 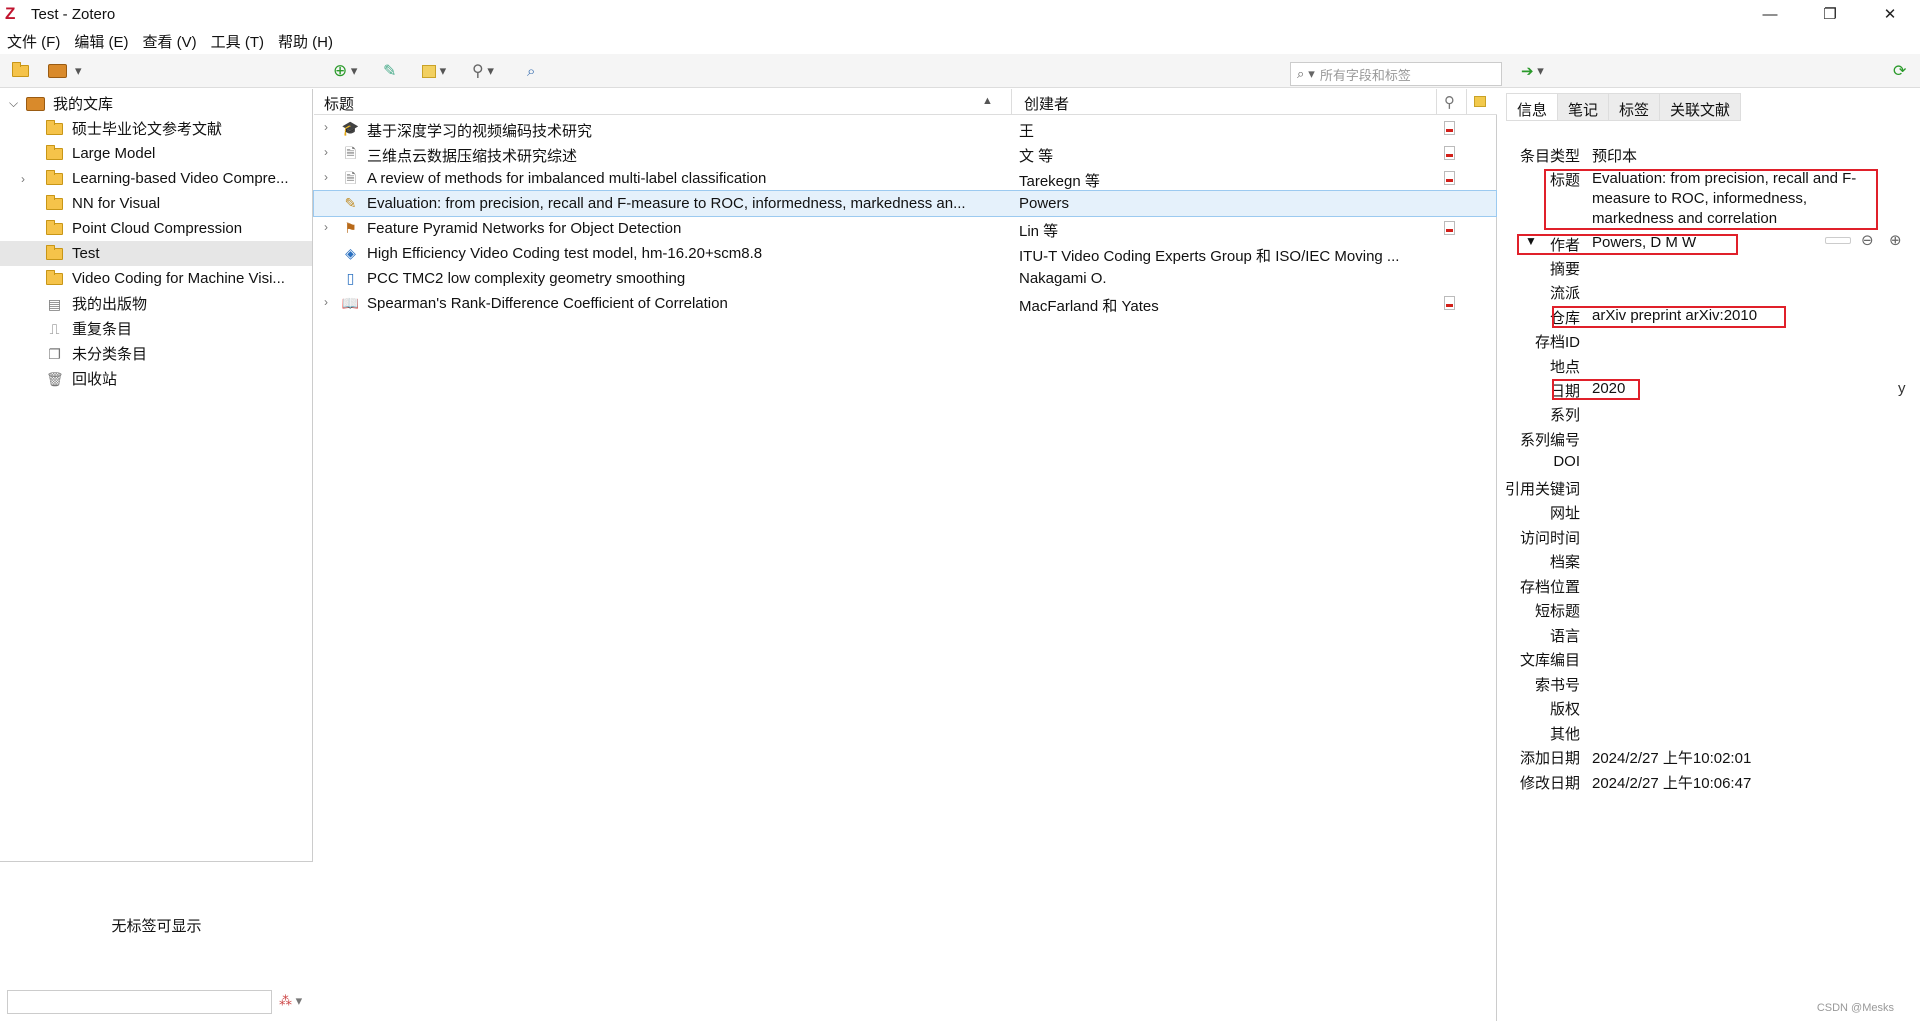 I want to click on item-type-value: 预印本, so click(x=1614, y=155).